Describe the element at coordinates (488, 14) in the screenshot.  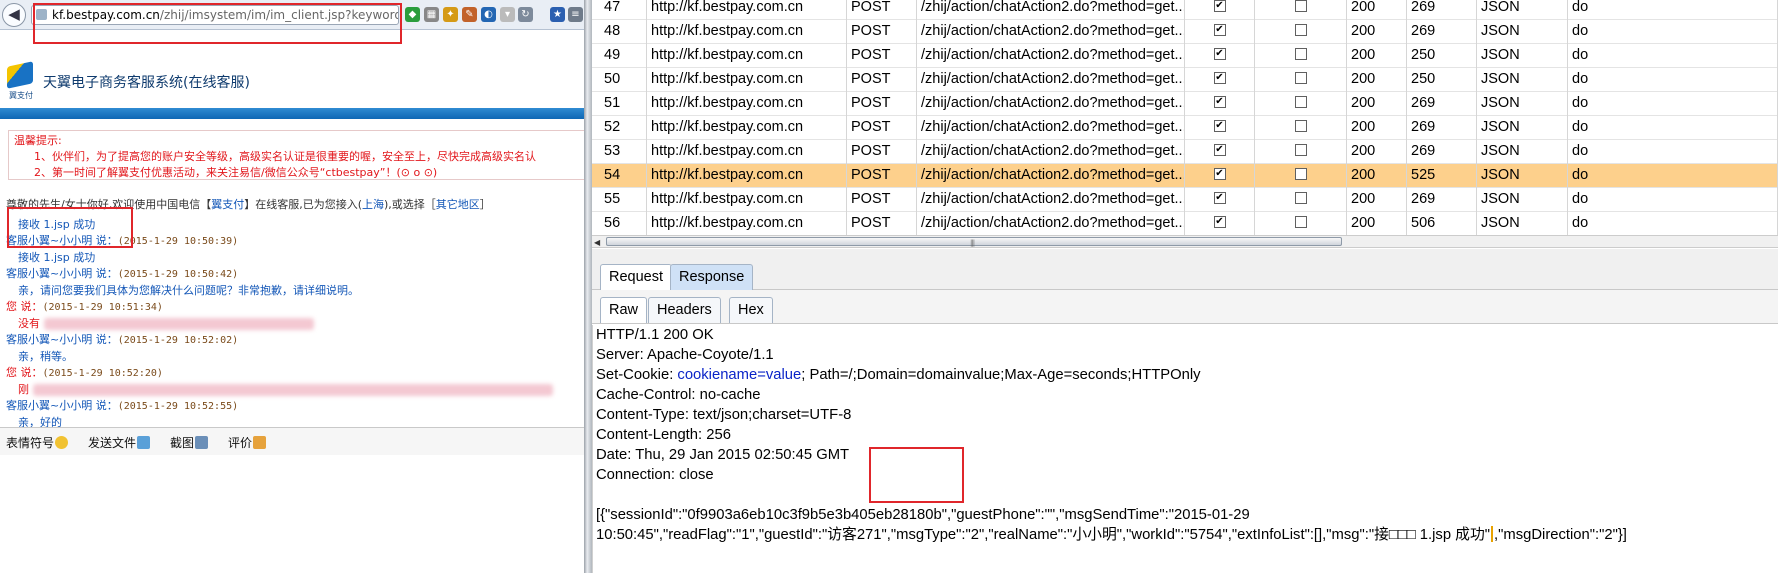
I see `history-icon: ◐` at that location.